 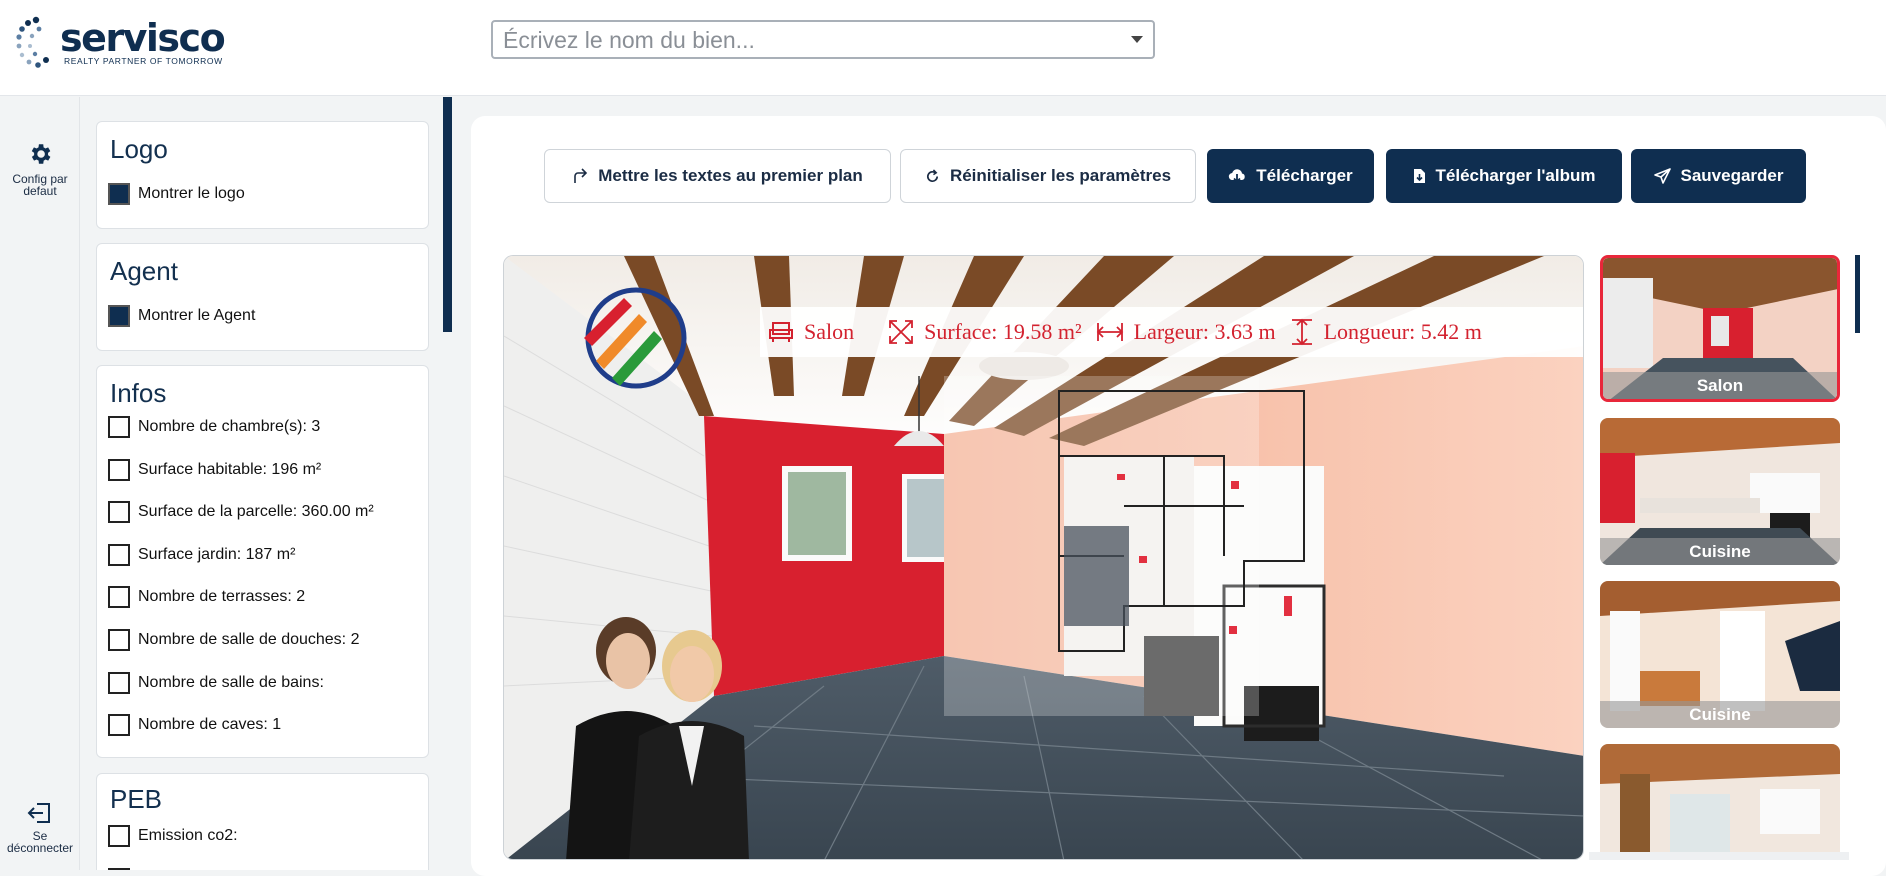 I want to click on reset-settings-label: Réinitialiser les paramètres, so click(x=1060, y=175).